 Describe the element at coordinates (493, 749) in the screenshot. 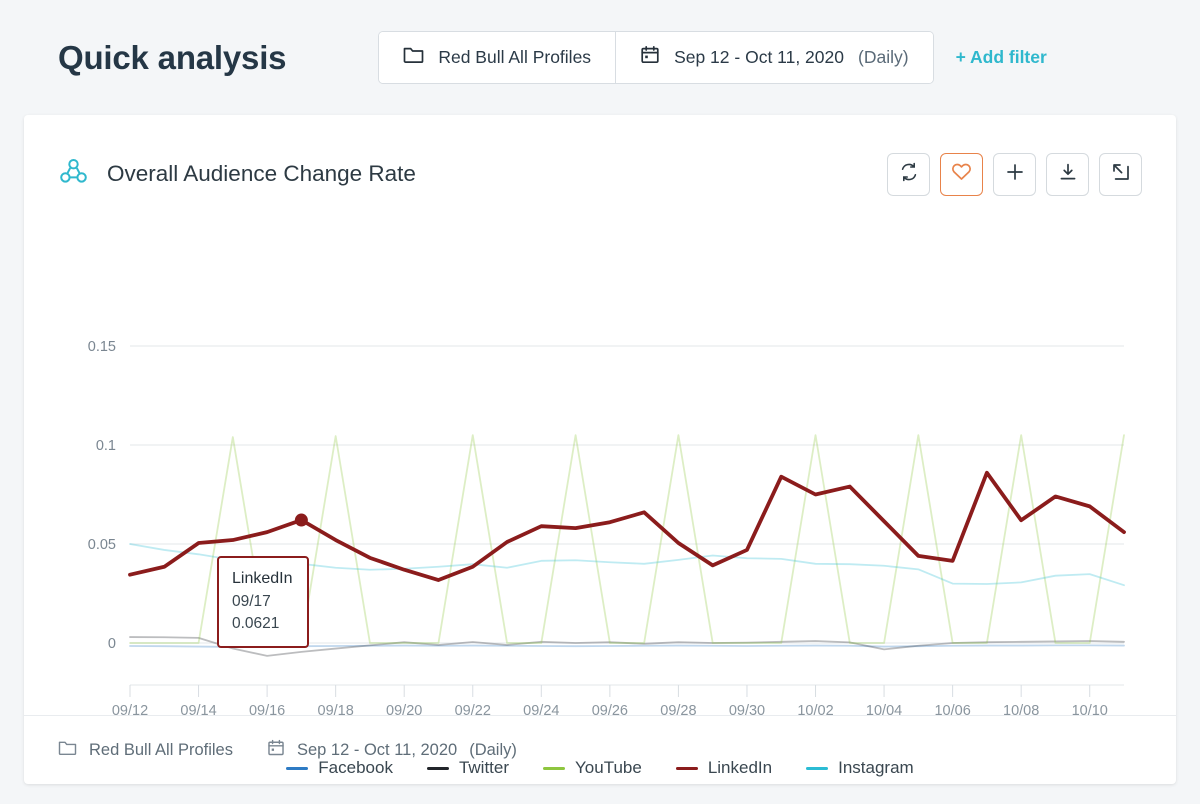

I see `footer-date-granularity: (Daily)` at that location.